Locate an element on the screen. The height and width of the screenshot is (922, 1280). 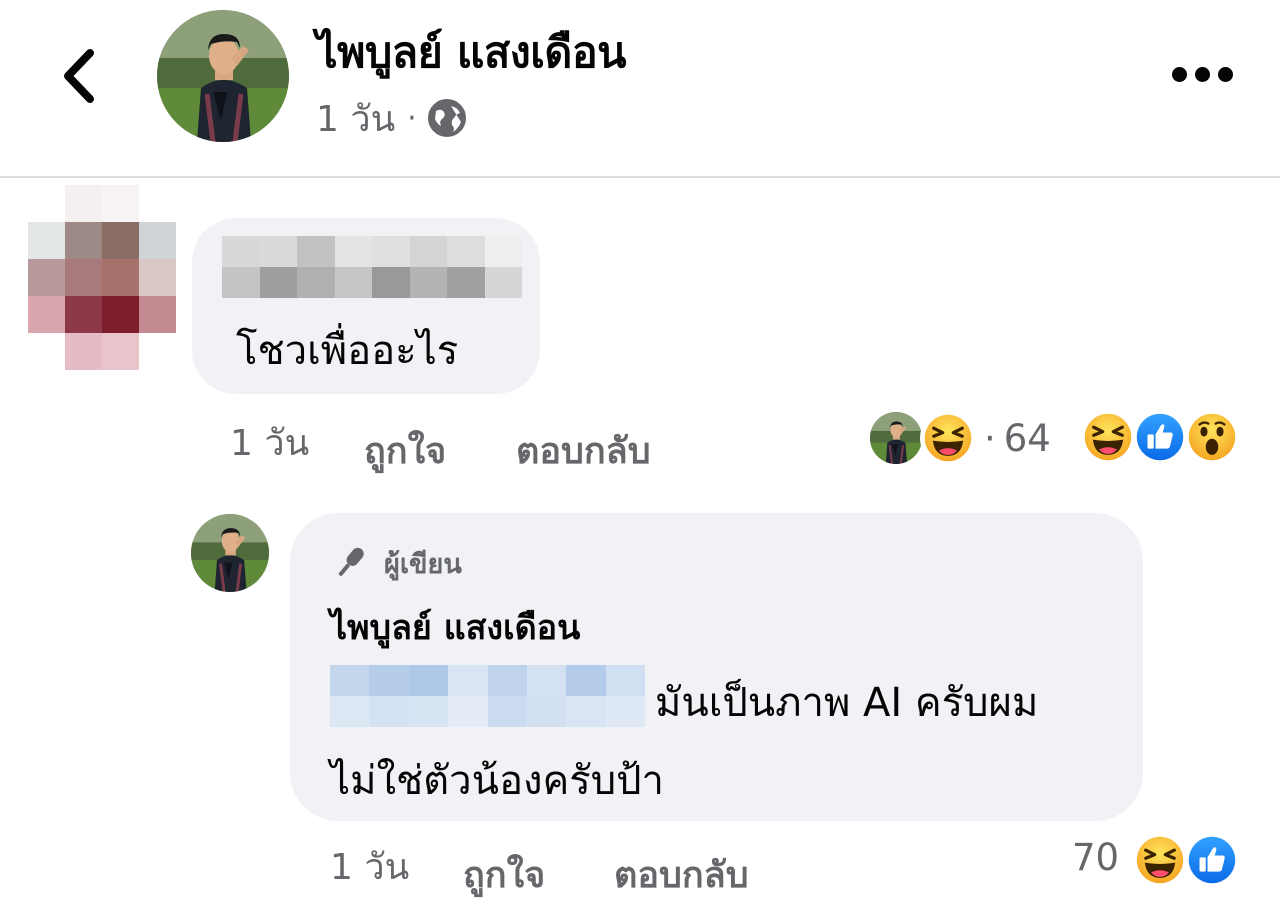
commenter-name-blurred is located at coordinates (372, 267).